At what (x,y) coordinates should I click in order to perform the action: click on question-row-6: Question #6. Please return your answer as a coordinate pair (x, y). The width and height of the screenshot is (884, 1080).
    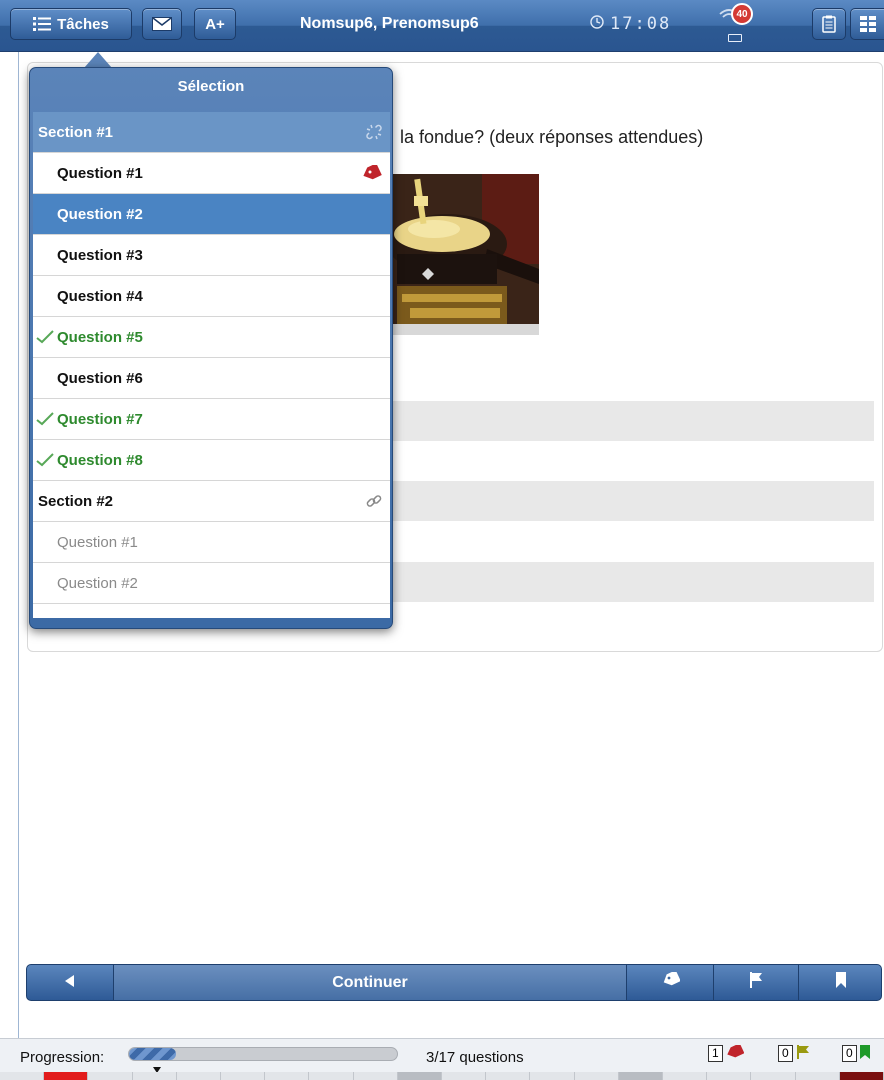
    Looking at the image, I should click on (211, 378).